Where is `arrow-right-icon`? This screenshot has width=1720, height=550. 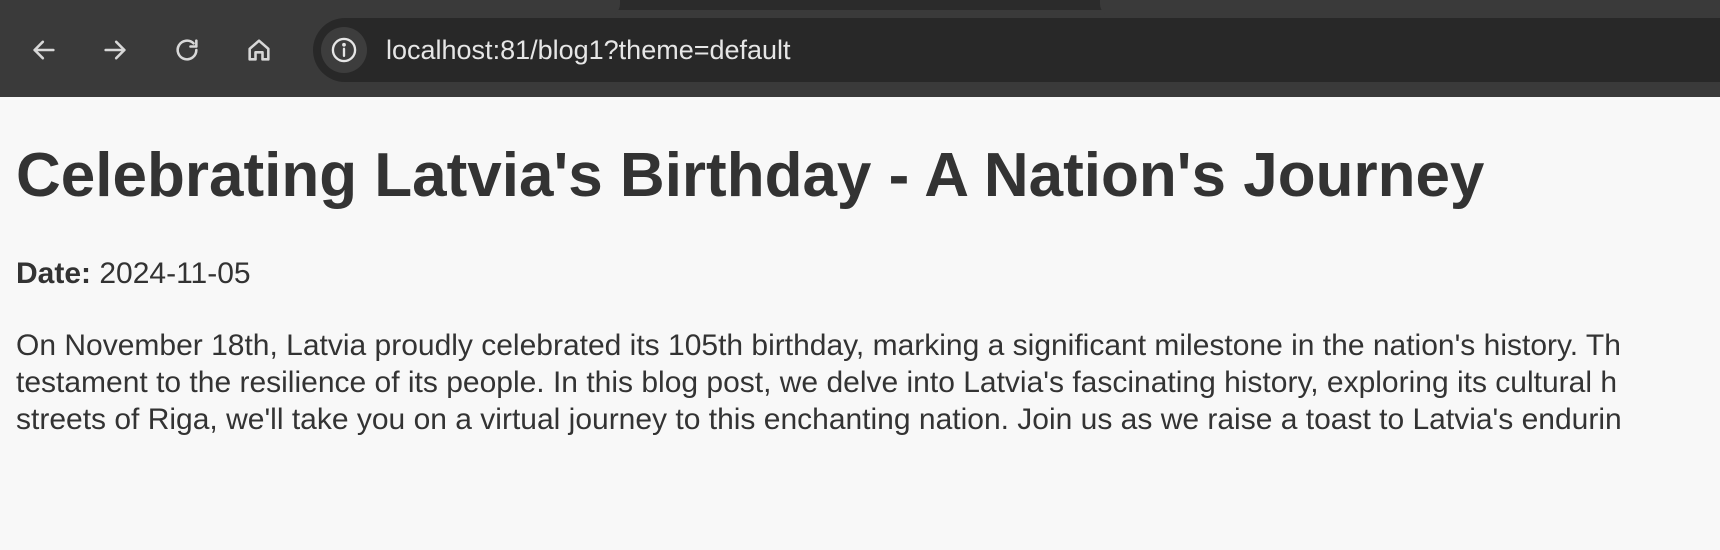
arrow-right-icon is located at coordinates (115, 50).